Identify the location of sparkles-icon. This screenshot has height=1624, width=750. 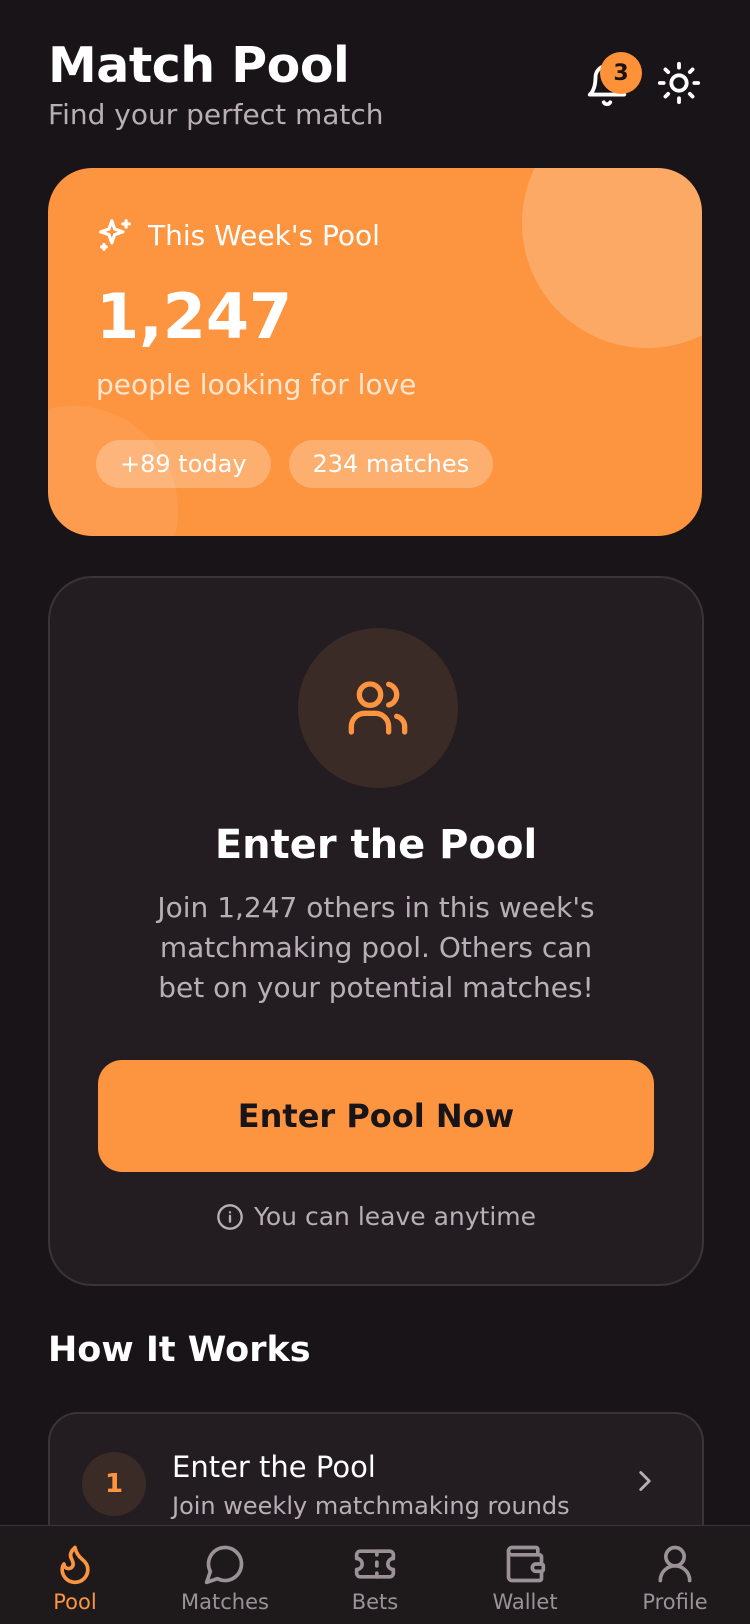
(115, 235).